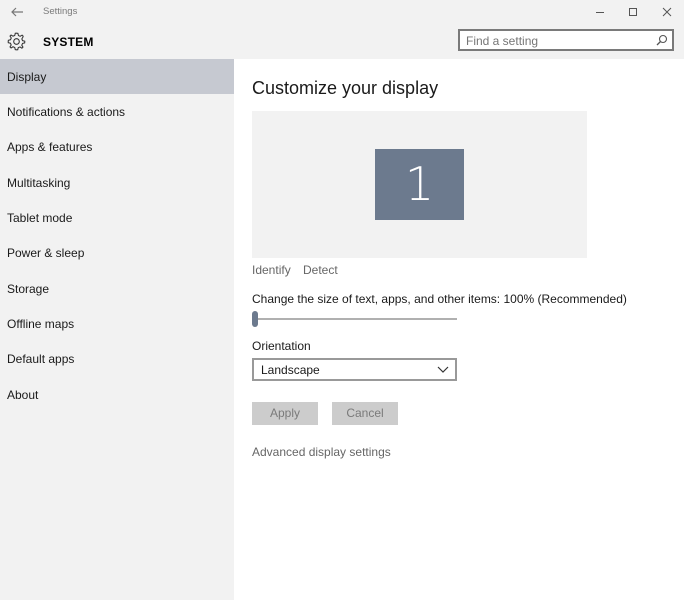 The height and width of the screenshot is (600, 684). Describe the element at coordinates (255, 319) in the screenshot. I see `scale-slider-thumb` at that location.